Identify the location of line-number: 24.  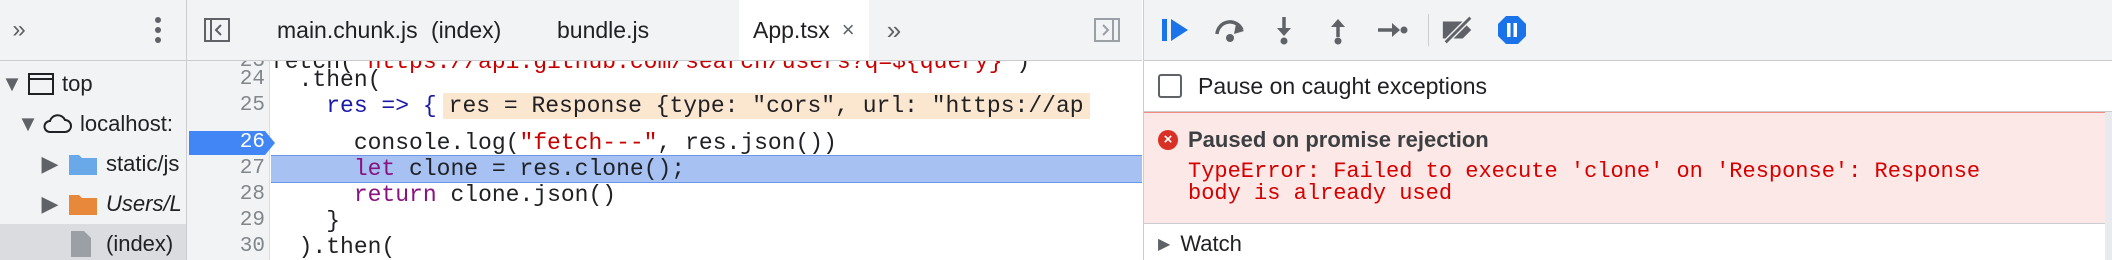
(226, 80).